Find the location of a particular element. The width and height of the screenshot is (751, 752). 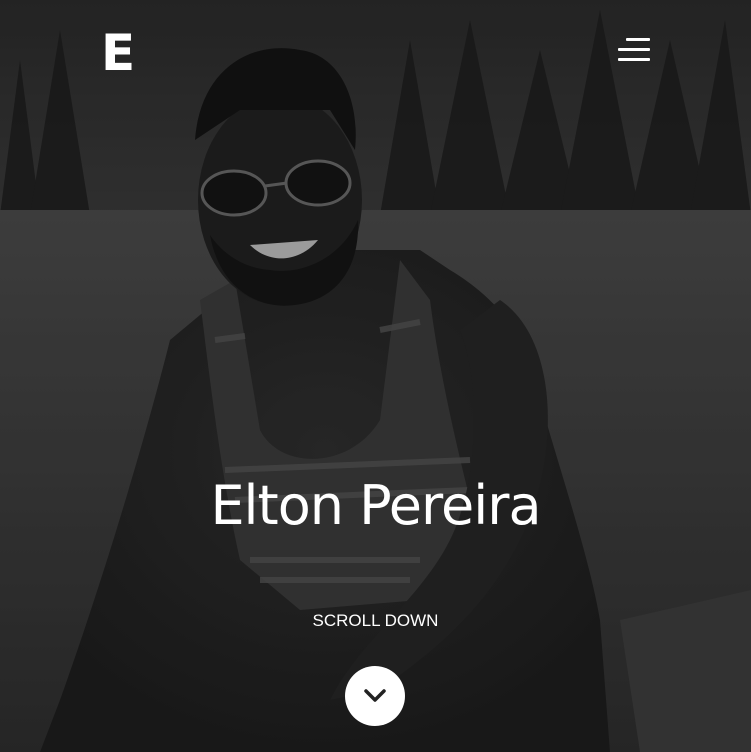

hamburger-menu-icon is located at coordinates (634, 51).